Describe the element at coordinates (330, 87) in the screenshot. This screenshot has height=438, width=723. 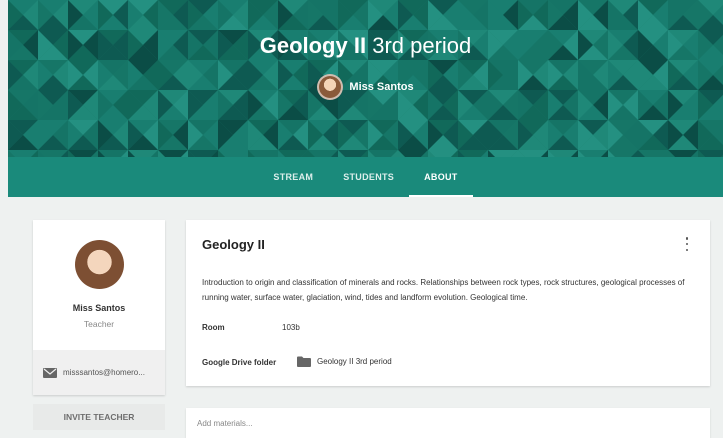
I see `teacher-avatar-small` at that location.